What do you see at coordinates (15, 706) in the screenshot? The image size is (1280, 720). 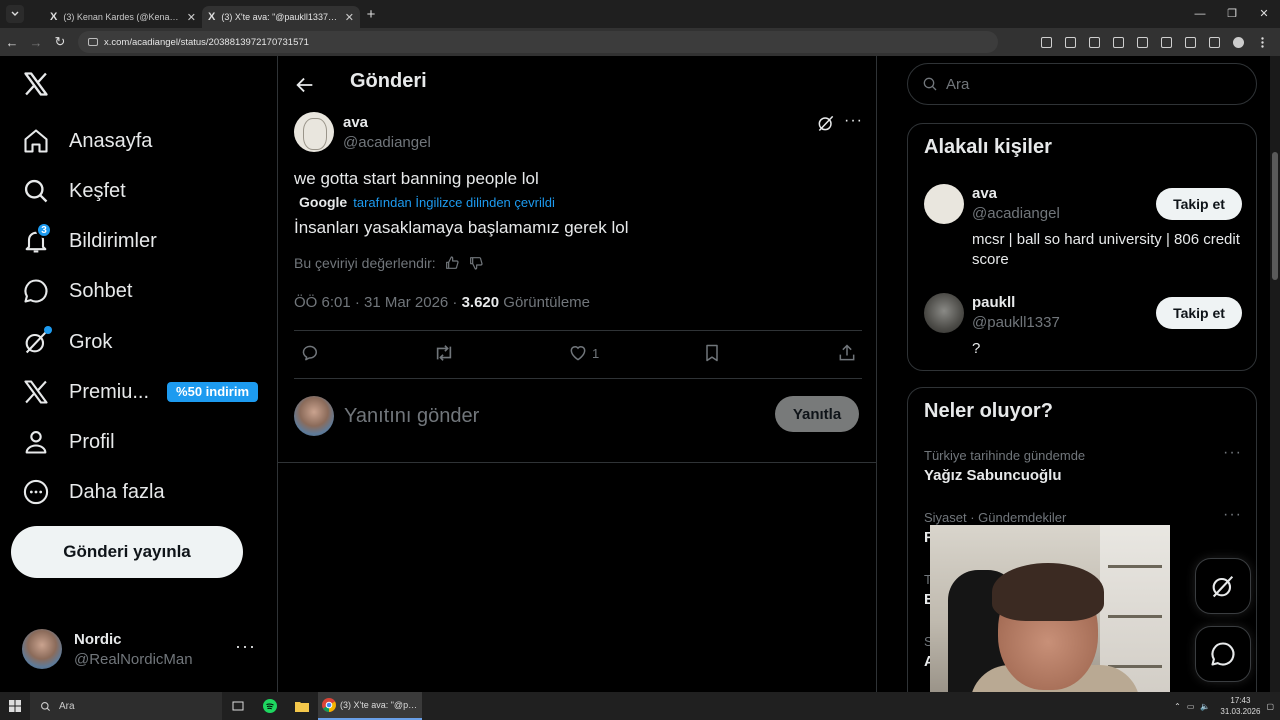 I see `windows-start-icon` at bounding box center [15, 706].